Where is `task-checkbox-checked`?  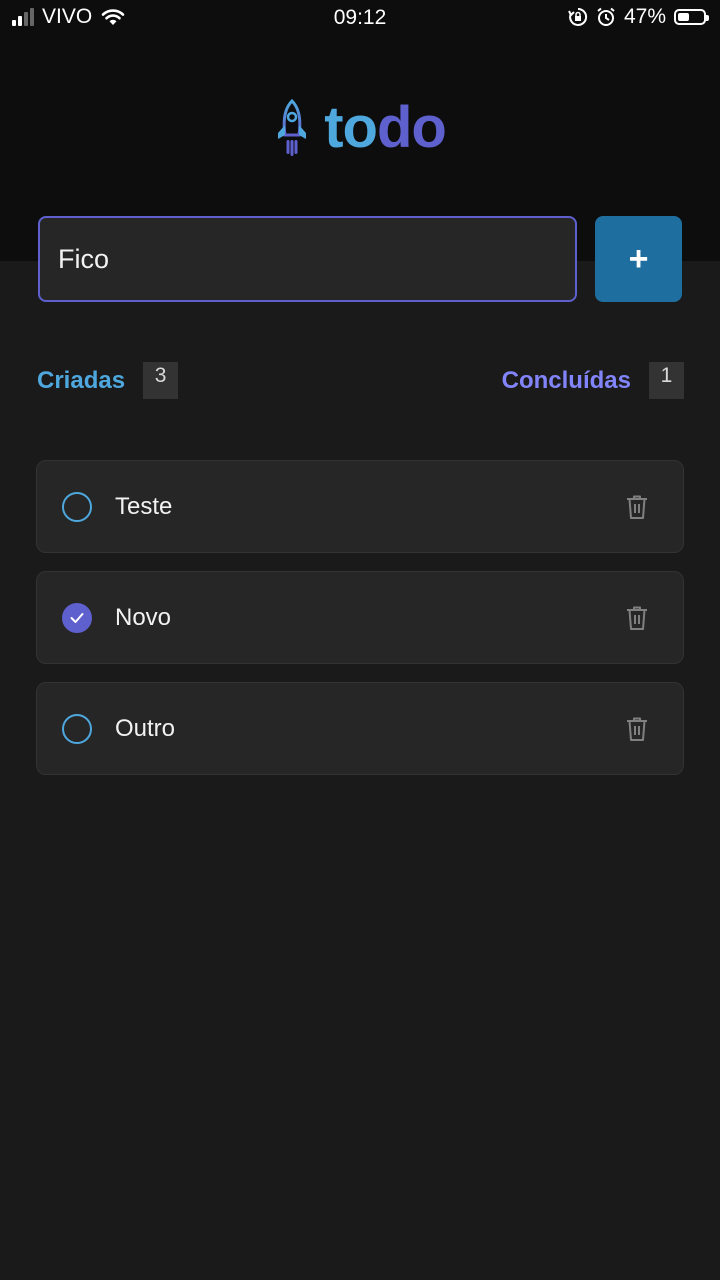 task-checkbox-checked is located at coordinates (77, 618).